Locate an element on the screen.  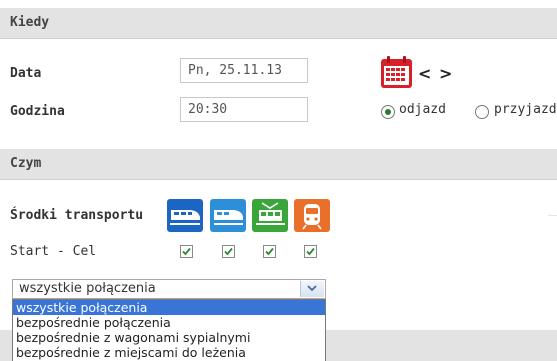
dropdown-option: bezpośrednie połączenia is located at coordinates (169, 322).